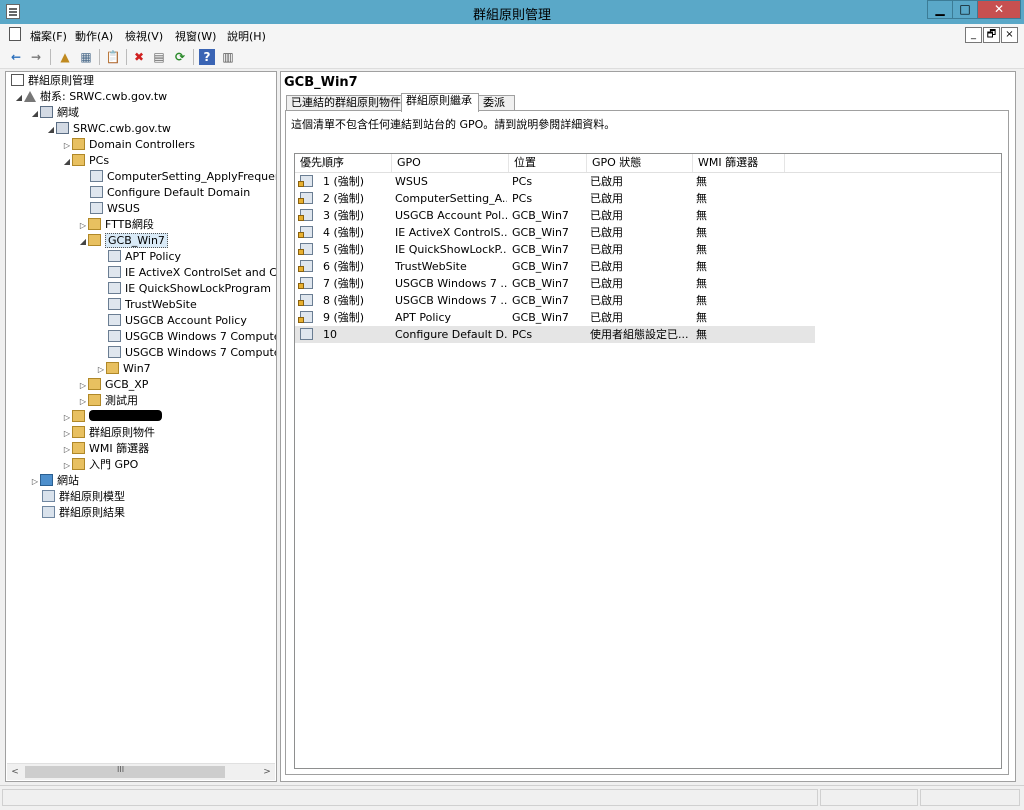 The height and width of the screenshot is (810, 1024). I want to click on tree-node-gpo-link: IE ActiveX ControlSet and Coo, so click(192, 273).